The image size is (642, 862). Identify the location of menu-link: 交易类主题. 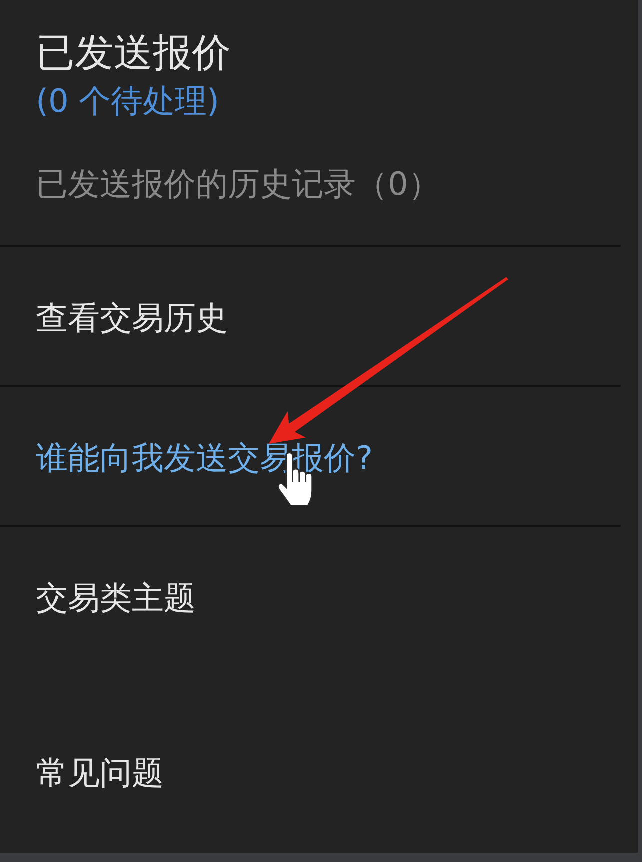
(116, 598).